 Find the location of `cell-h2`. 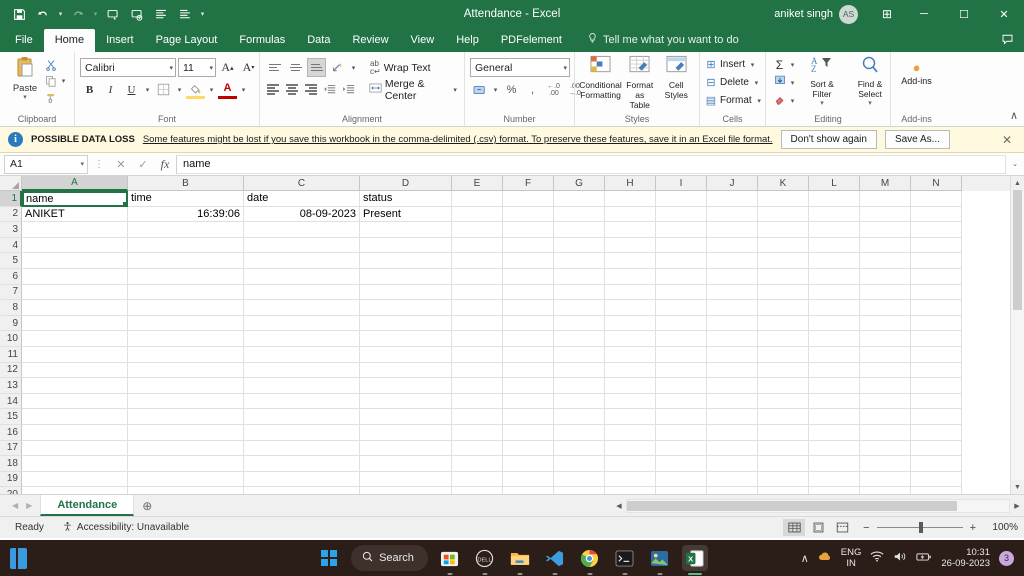

cell-h2 is located at coordinates (630, 214).